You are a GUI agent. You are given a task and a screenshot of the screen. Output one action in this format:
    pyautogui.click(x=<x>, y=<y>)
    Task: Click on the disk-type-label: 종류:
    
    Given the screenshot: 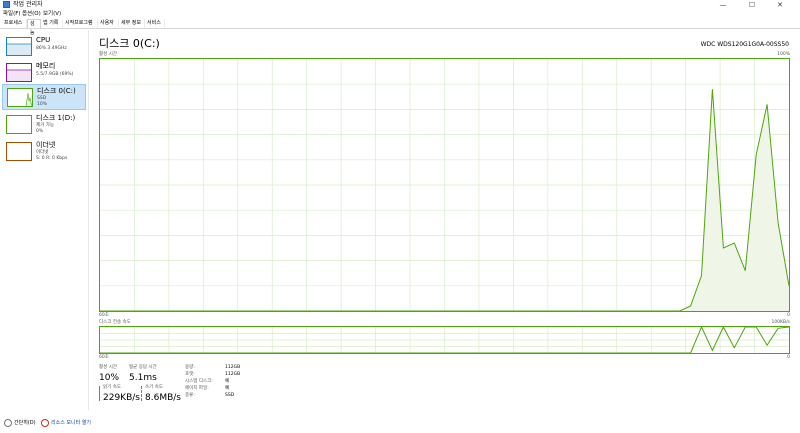 What is the action you would take?
    pyautogui.click(x=190, y=395)
    